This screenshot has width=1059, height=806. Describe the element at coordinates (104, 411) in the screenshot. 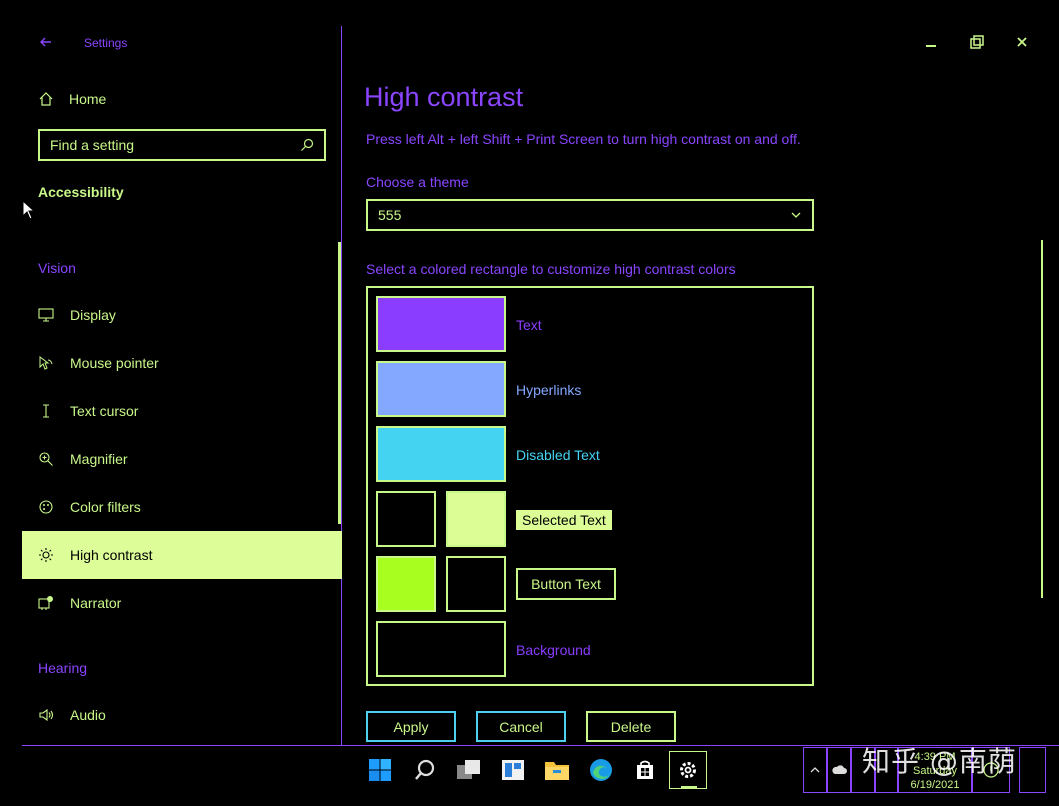

I see `sidebar-item-label: Text cursor` at that location.